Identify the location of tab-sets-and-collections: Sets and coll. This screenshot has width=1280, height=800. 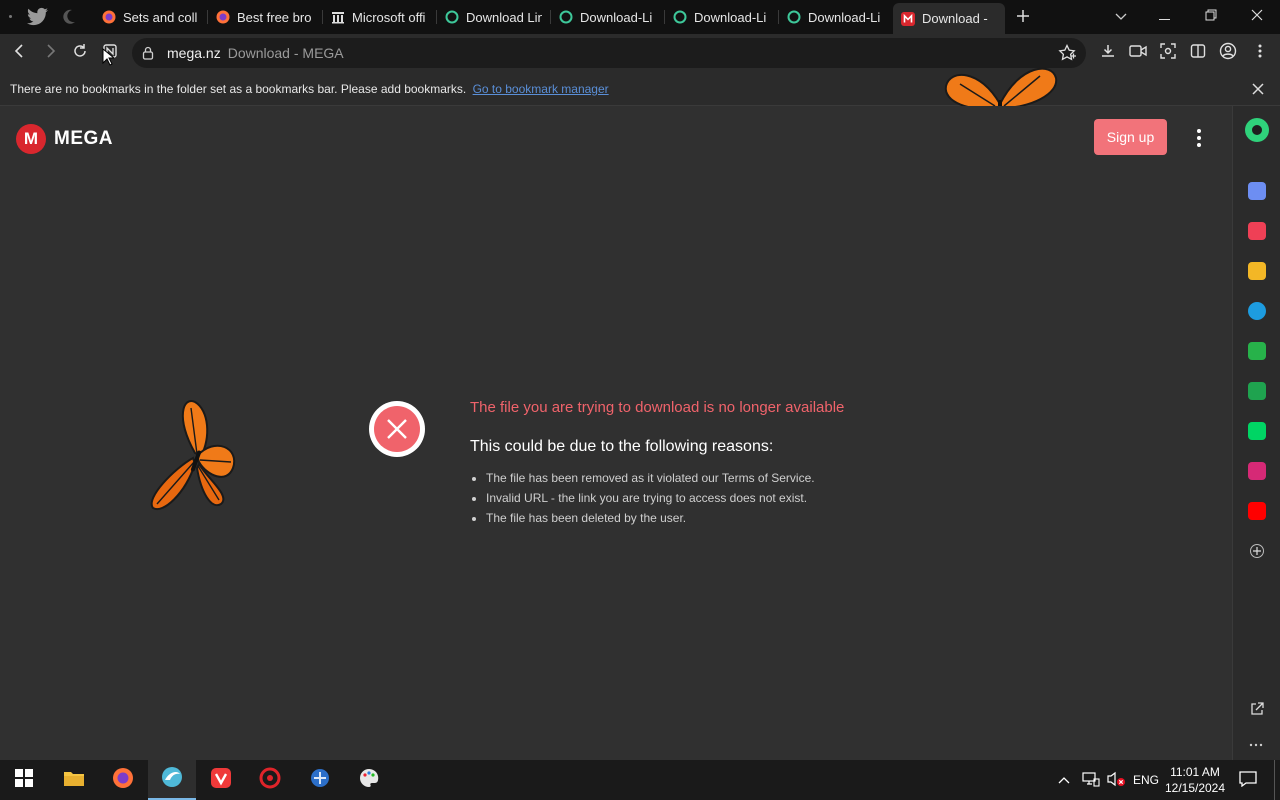
(149, 17).